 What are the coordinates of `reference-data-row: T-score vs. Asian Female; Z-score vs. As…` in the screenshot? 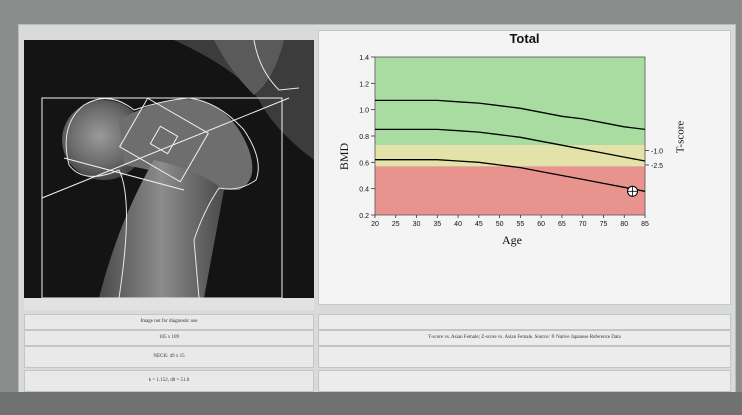 It's located at (524, 338).